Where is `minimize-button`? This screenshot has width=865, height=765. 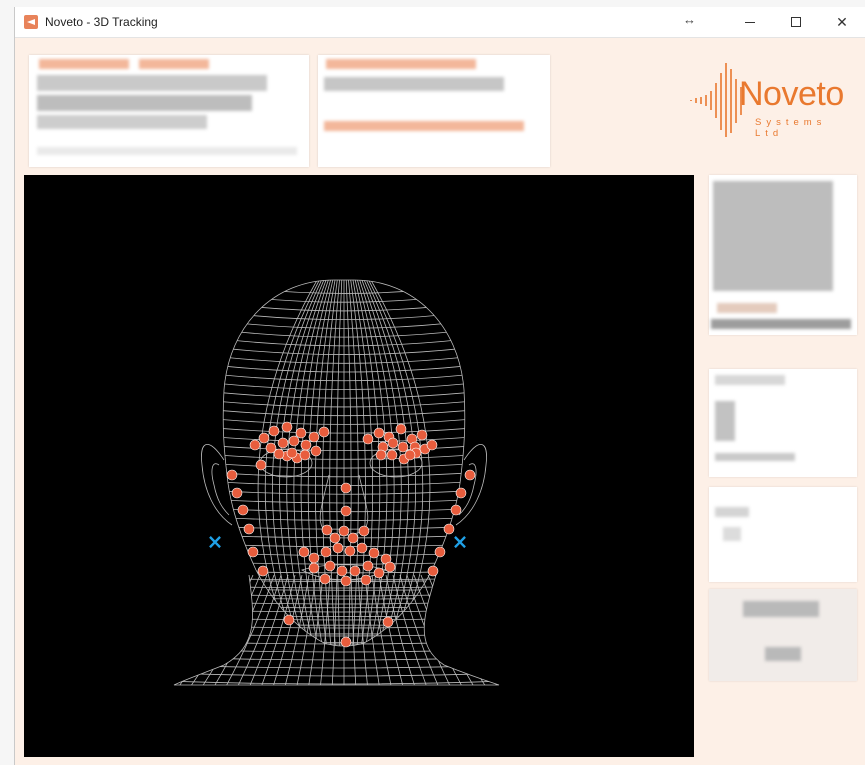
minimize-button is located at coordinates (750, 22).